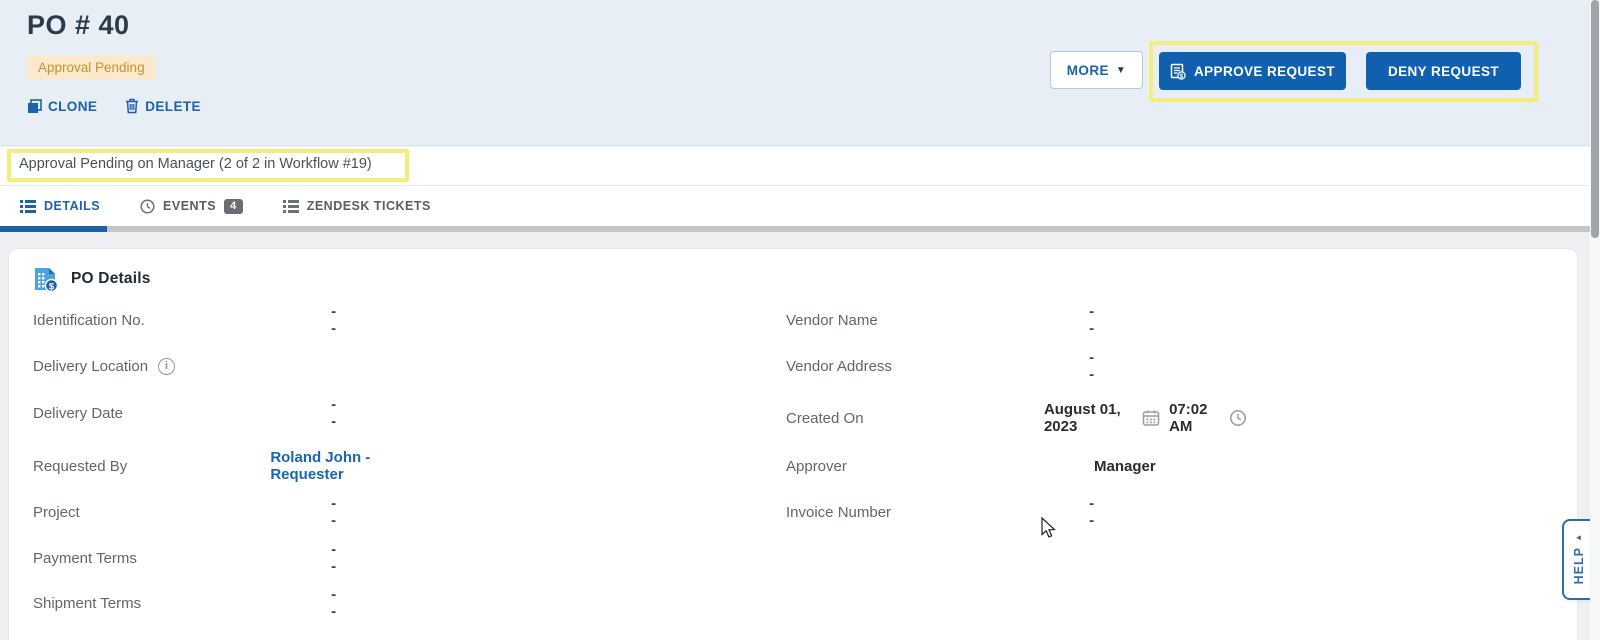 This screenshot has height=640, width=1600. What do you see at coordinates (80, 466) in the screenshot?
I see `field-label: Requested By` at bounding box center [80, 466].